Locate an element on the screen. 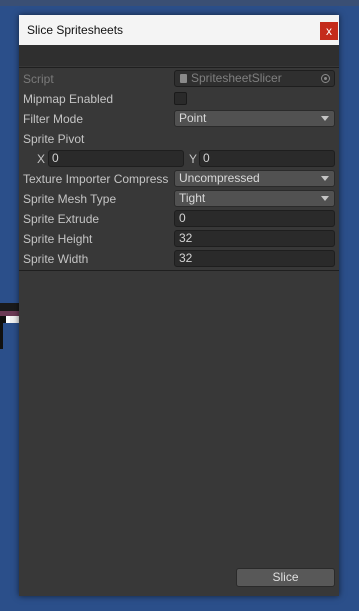 This screenshot has height=611, width=359. height-row: Sprite Height 32 is located at coordinates (179, 239).